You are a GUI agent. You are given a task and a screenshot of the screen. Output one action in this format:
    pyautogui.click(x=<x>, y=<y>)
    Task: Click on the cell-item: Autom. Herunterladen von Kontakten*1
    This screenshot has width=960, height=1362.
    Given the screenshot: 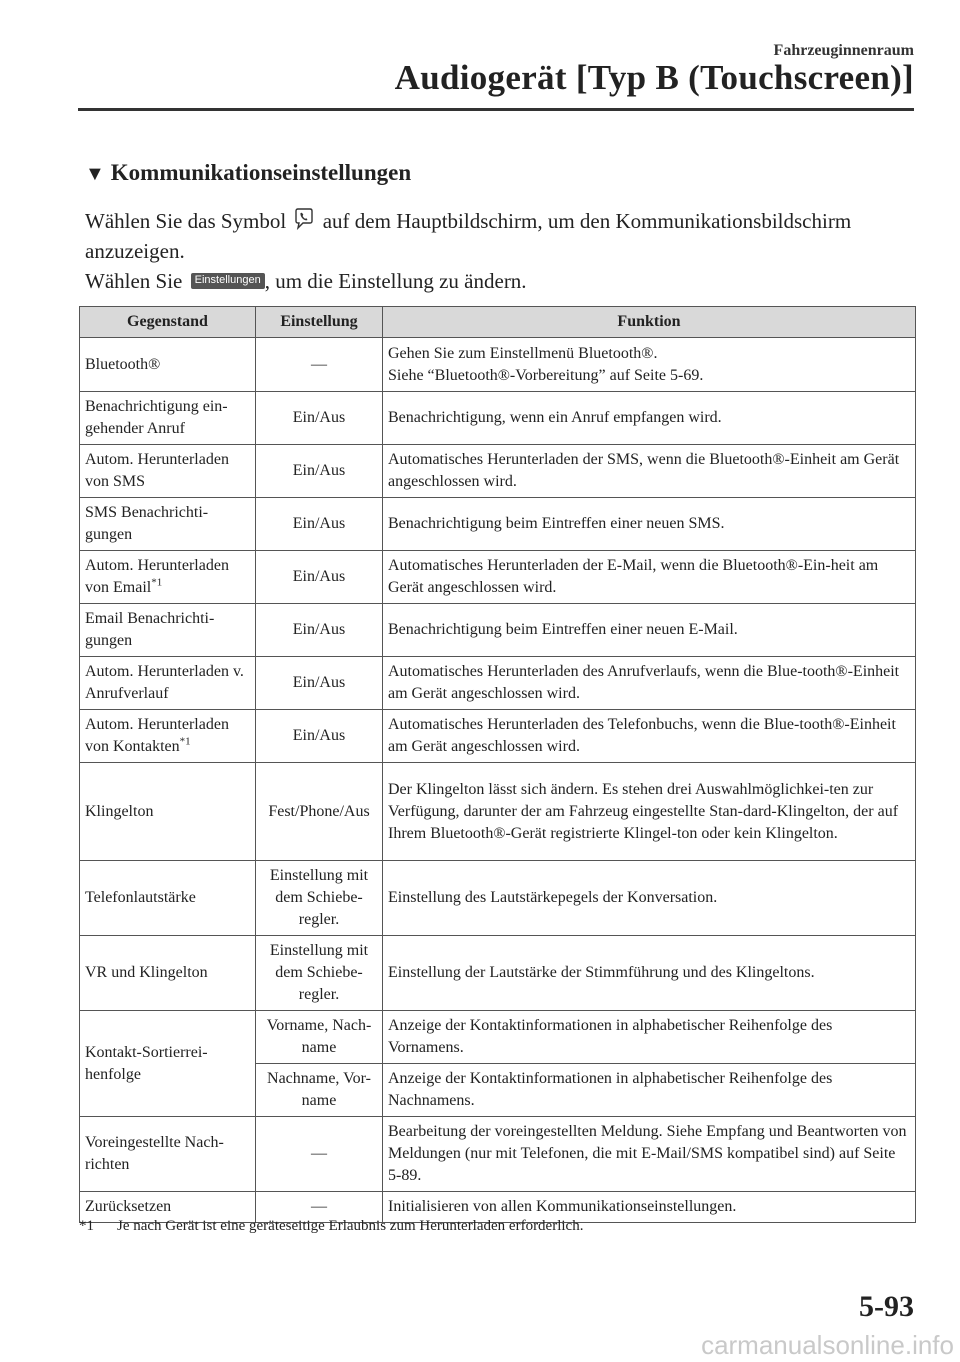 What is the action you would take?
    pyautogui.click(x=167, y=736)
    